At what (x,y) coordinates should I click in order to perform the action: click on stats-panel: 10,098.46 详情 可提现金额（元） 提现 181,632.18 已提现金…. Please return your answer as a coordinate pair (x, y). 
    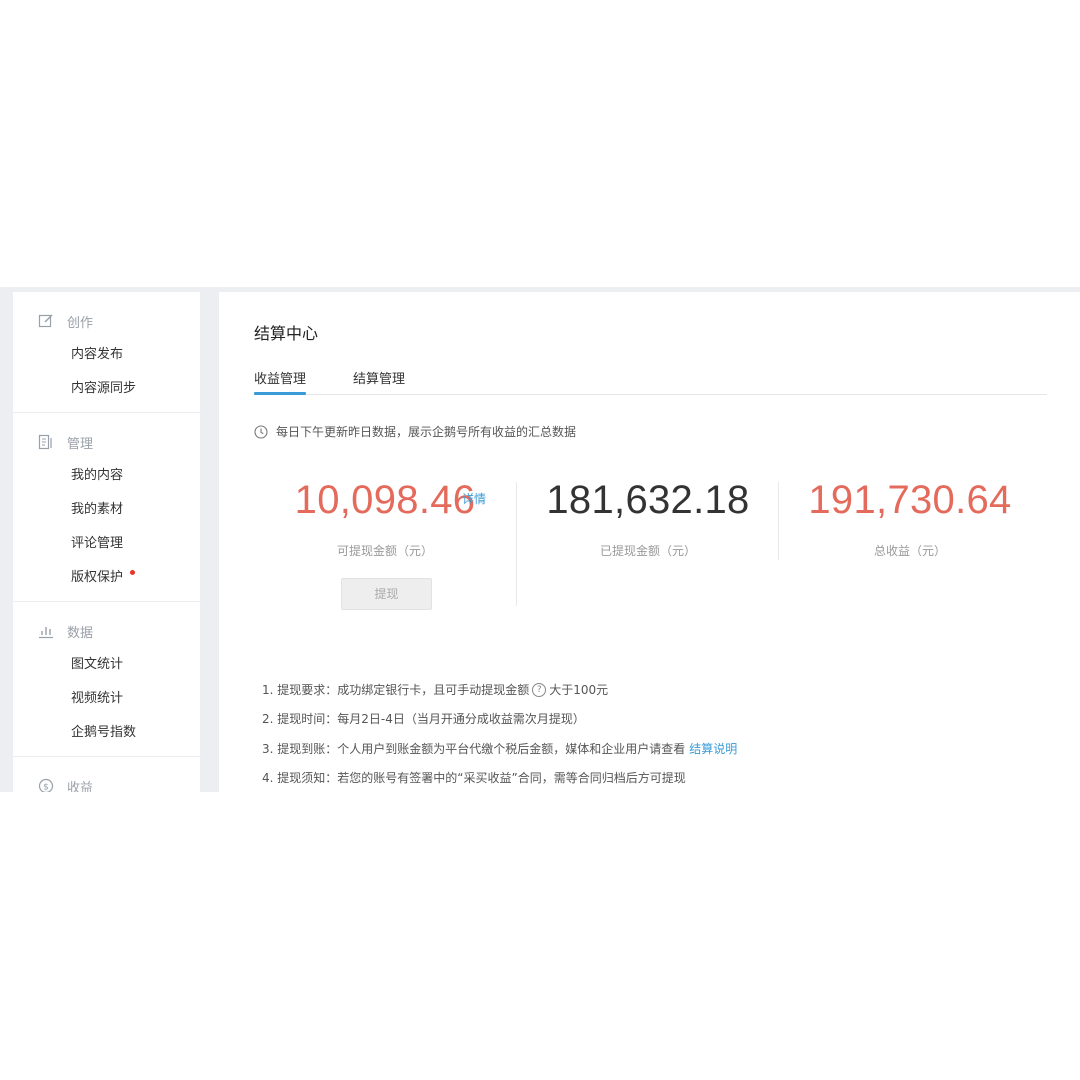
    Looking at the image, I should click on (650, 548).